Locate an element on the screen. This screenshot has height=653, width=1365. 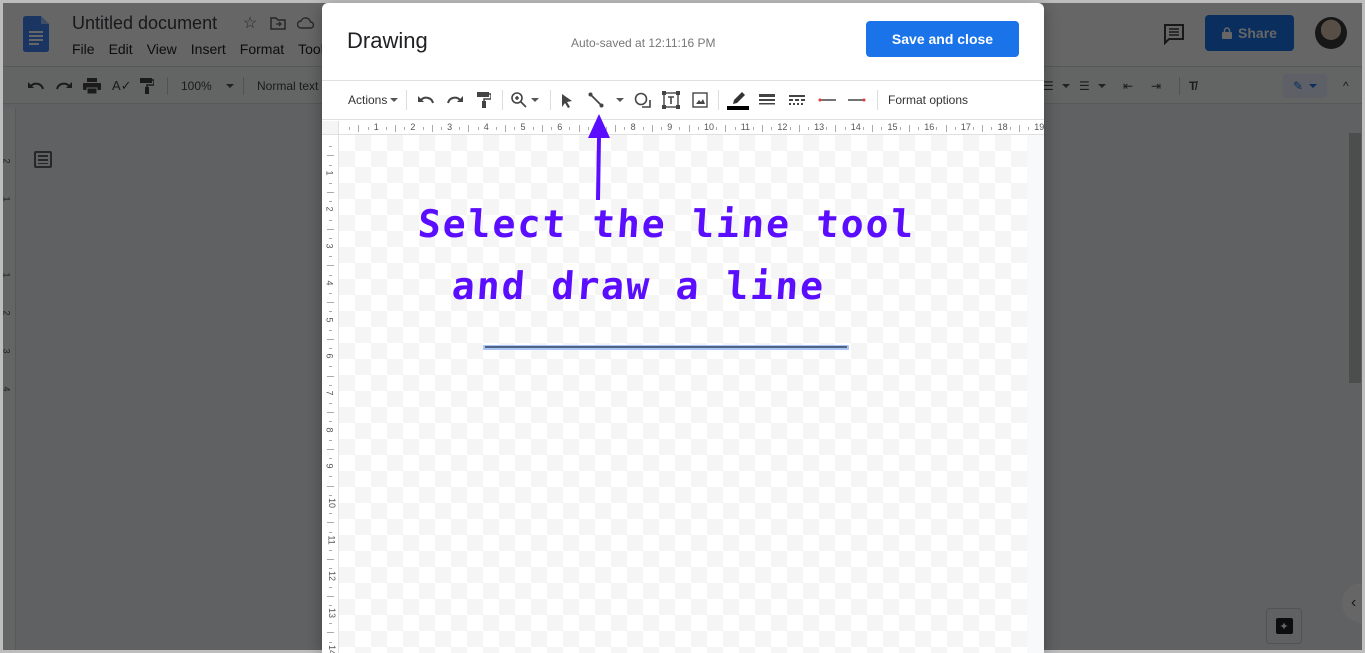
format-options-button: Format options is located at coordinates (928, 100).